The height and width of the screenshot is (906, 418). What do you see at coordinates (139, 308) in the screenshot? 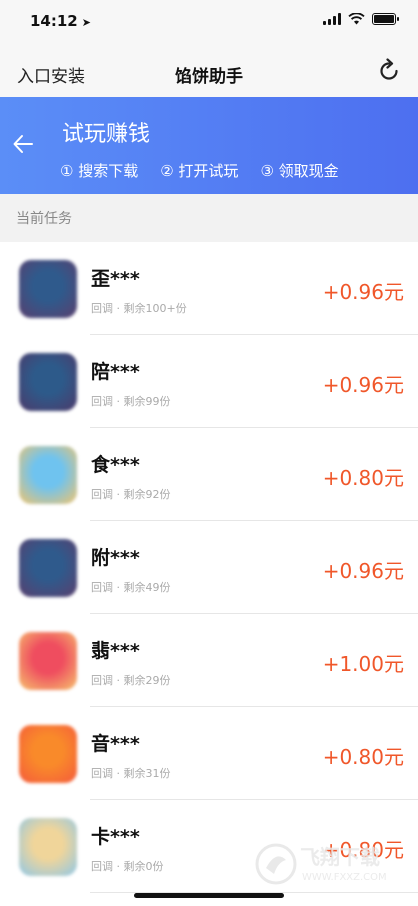
I see `task-meta: 回调 · 剩余100+份` at bounding box center [139, 308].